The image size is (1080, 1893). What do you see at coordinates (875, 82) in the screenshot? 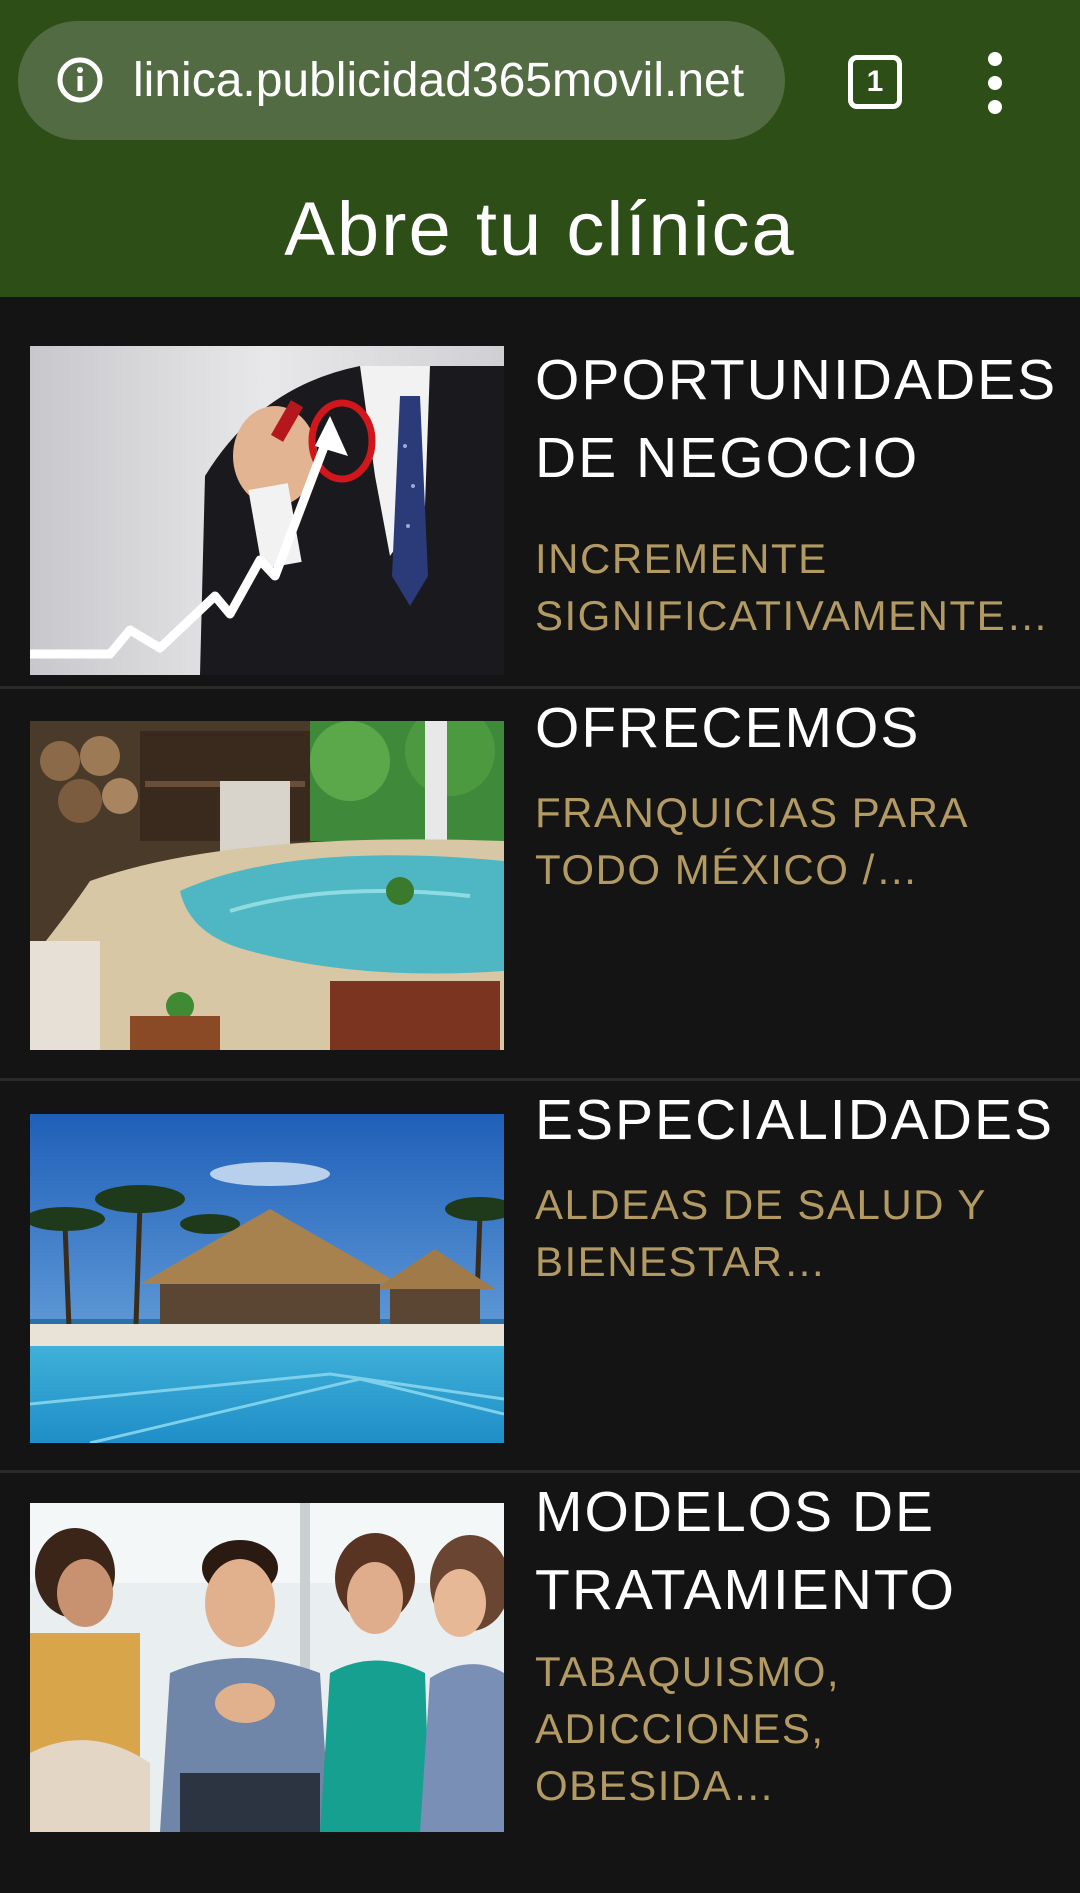
I see `tab-switcher-button: 1` at bounding box center [875, 82].